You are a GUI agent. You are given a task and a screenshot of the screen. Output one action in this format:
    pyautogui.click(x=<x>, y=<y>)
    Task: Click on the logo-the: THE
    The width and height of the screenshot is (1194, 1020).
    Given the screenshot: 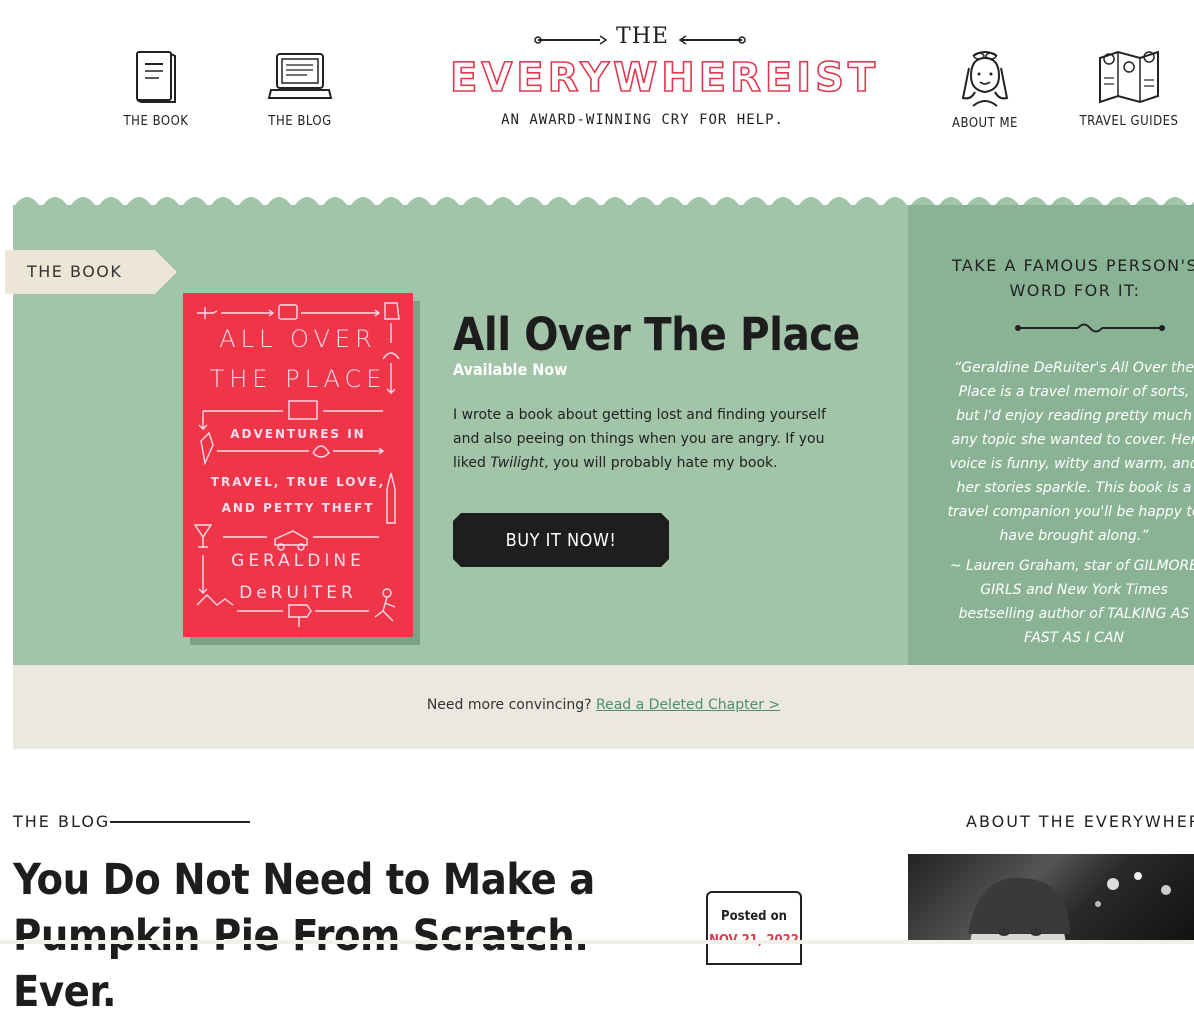 What is the action you would take?
    pyautogui.click(x=642, y=36)
    